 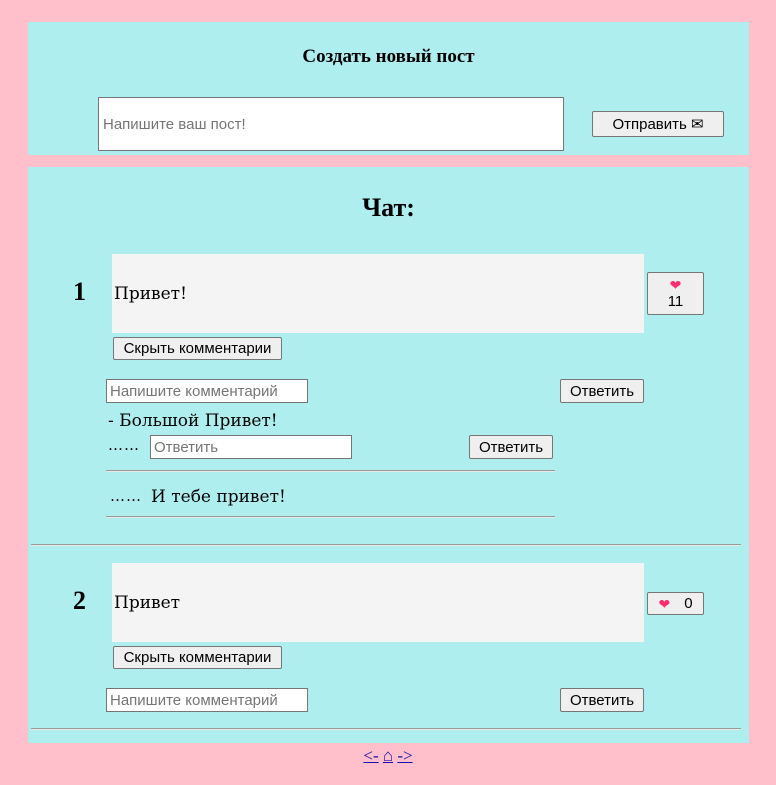 I want to click on pagination-nav: <- ⌂ ->, so click(x=388, y=756).